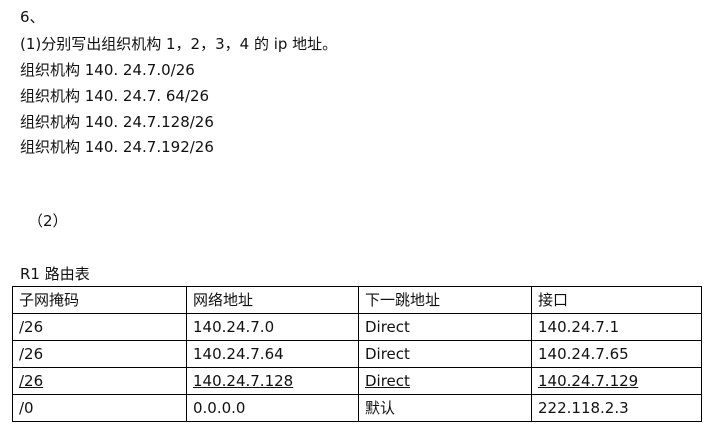 The width and height of the screenshot is (718, 434). What do you see at coordinates (117, 122) in the screenshot?
I see `org-line-3: 组织机构 140. 24.7.128/26` at bounding box center [117, 122].